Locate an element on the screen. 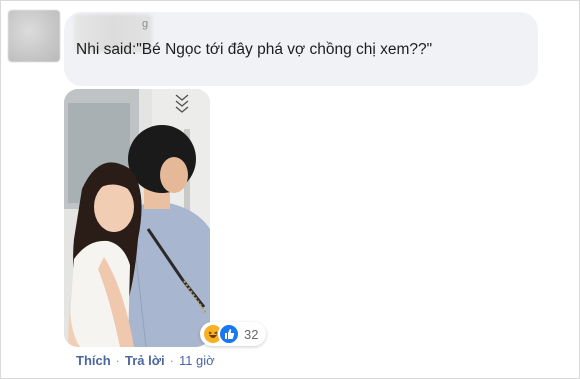 Image resolution: width=580 pixels, height=379 pixels. like-link: Thích is located at coordinates (93, 360).